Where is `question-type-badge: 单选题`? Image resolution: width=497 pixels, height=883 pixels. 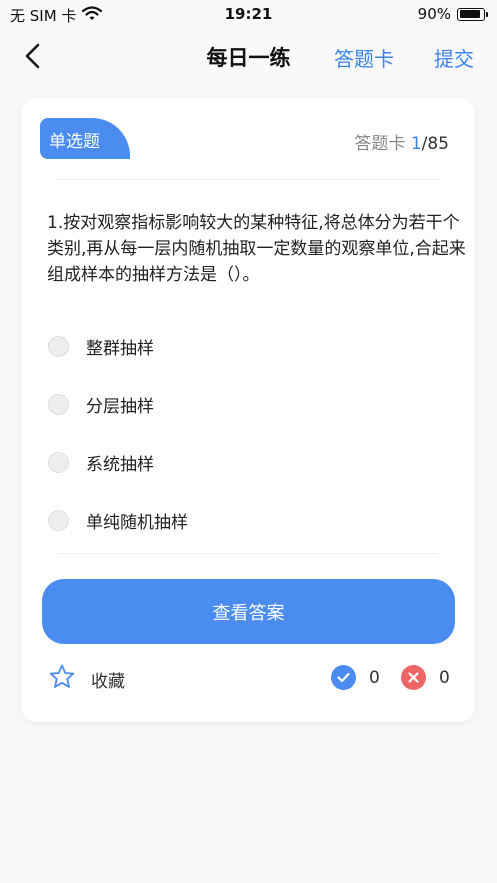 question-type-badge: 单选题 is located at coordinates (85, 138).